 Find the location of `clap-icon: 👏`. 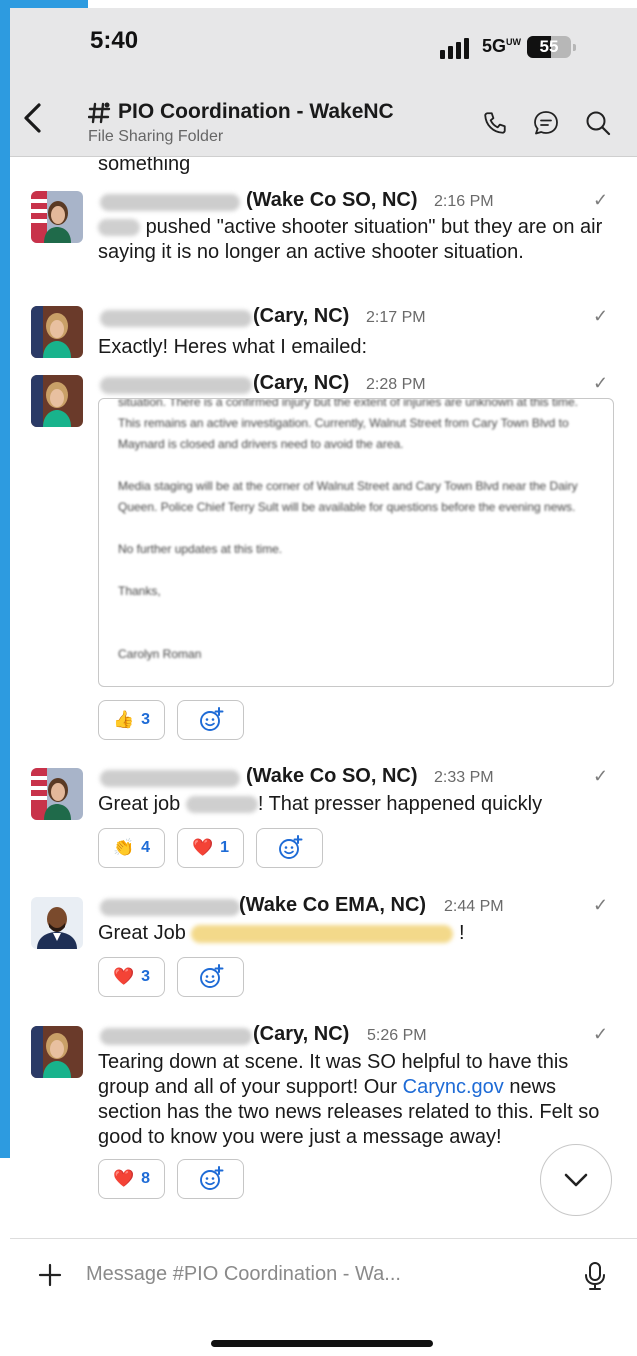

clap-icon: 👏 is located at coordinates (123, 847).